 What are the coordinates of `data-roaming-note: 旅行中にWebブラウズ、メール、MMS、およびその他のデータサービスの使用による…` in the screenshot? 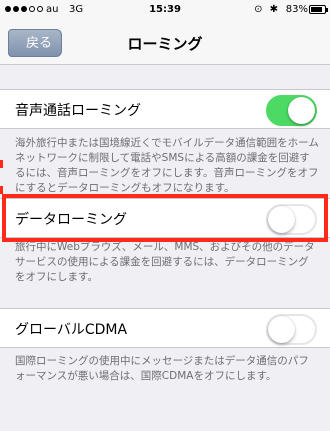 It's located at (165, 262).